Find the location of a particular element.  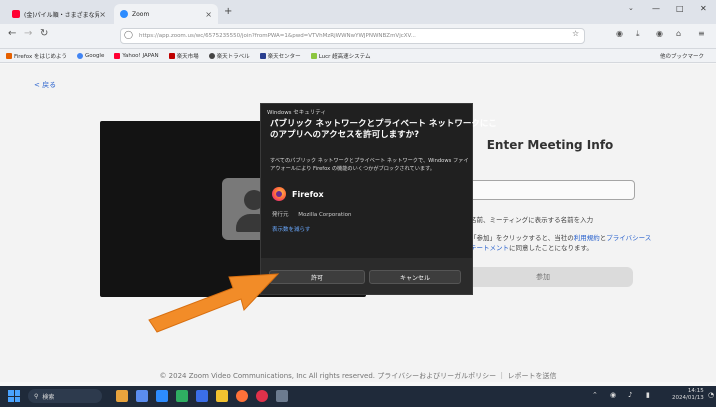

minimize-button: — is located at coordinates (656, 8).